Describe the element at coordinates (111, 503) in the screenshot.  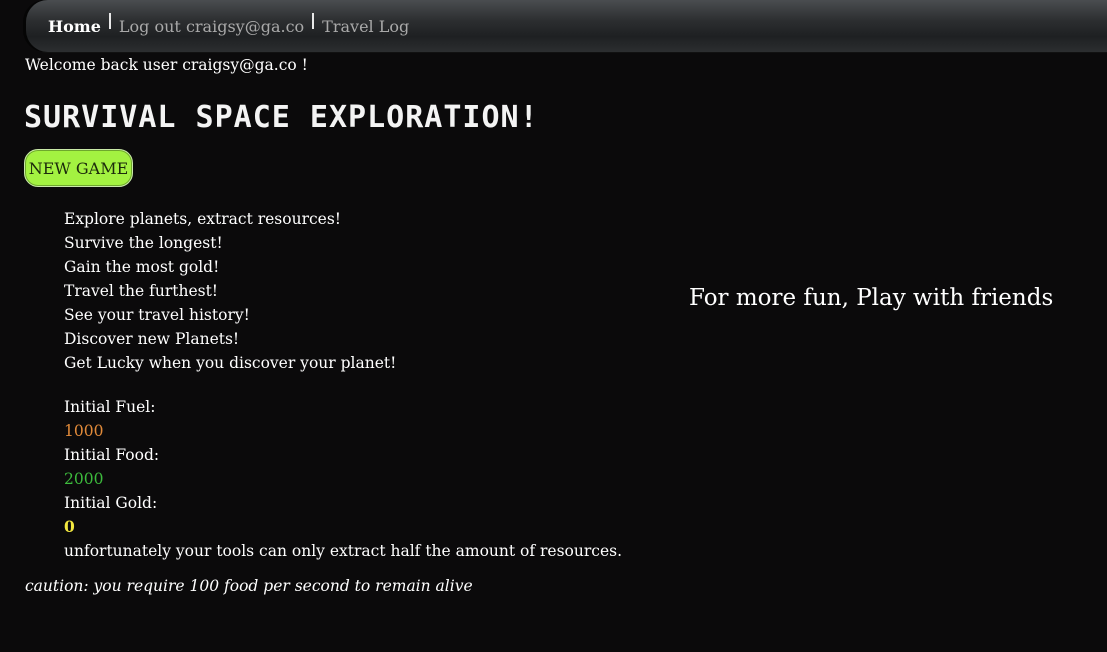
I see `gold-label: Initial Gold:` at that location.